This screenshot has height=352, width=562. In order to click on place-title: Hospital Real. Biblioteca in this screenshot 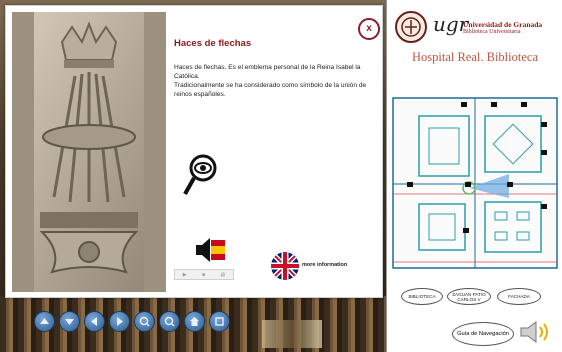, I will do `click(474, 57)`.